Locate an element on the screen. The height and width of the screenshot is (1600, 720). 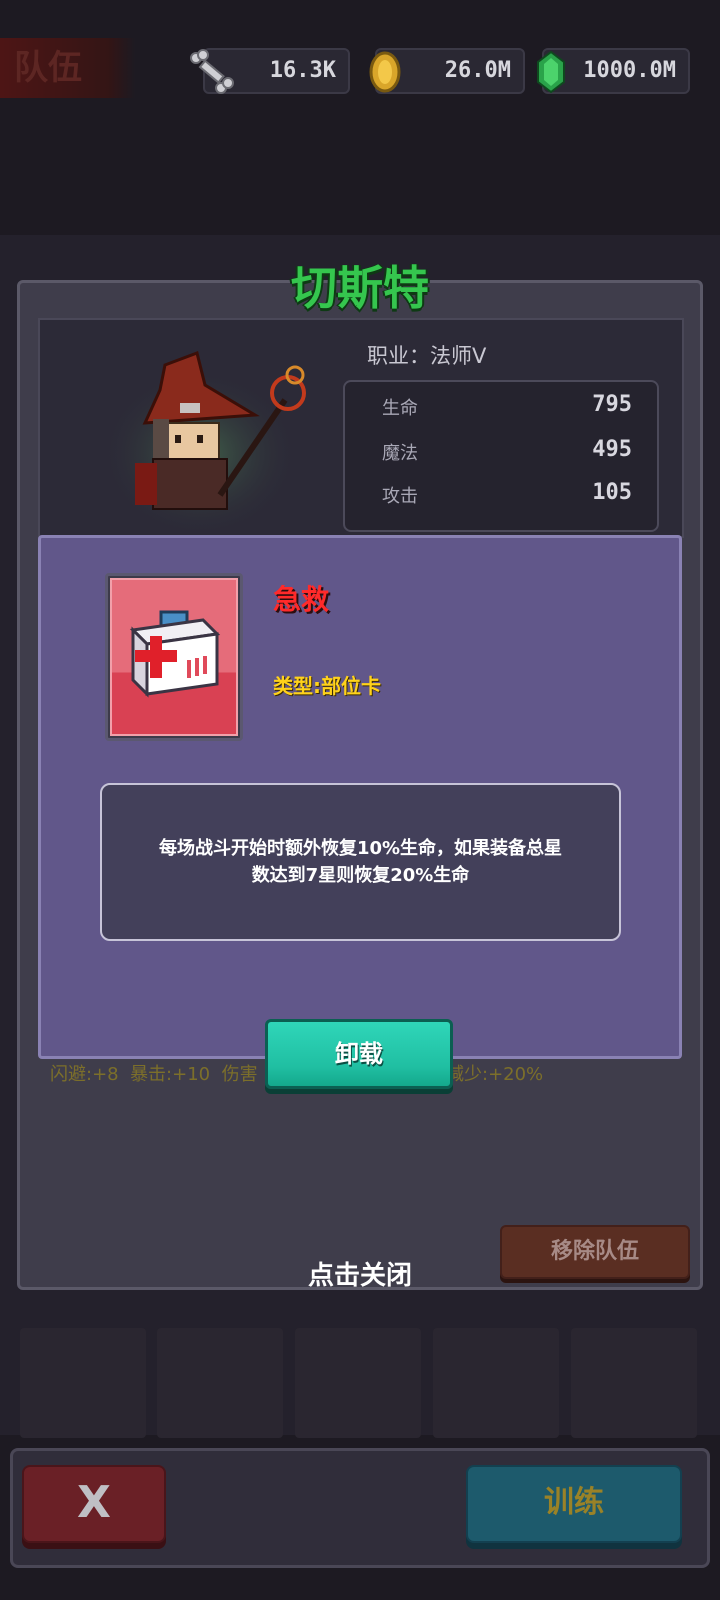
character-name: 切斯特 is located at coordinates (360, 288).